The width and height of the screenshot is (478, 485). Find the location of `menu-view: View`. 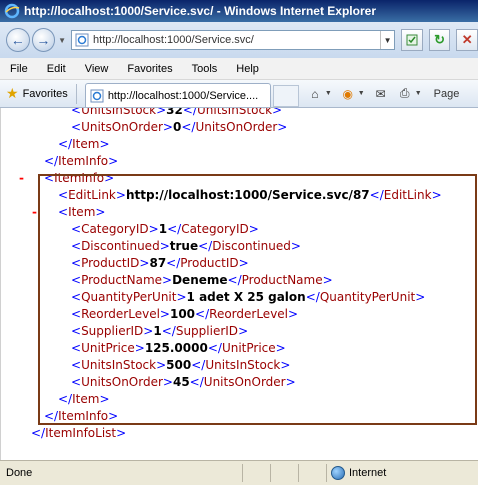

menu-view: View is located at coordinates (94, 69).